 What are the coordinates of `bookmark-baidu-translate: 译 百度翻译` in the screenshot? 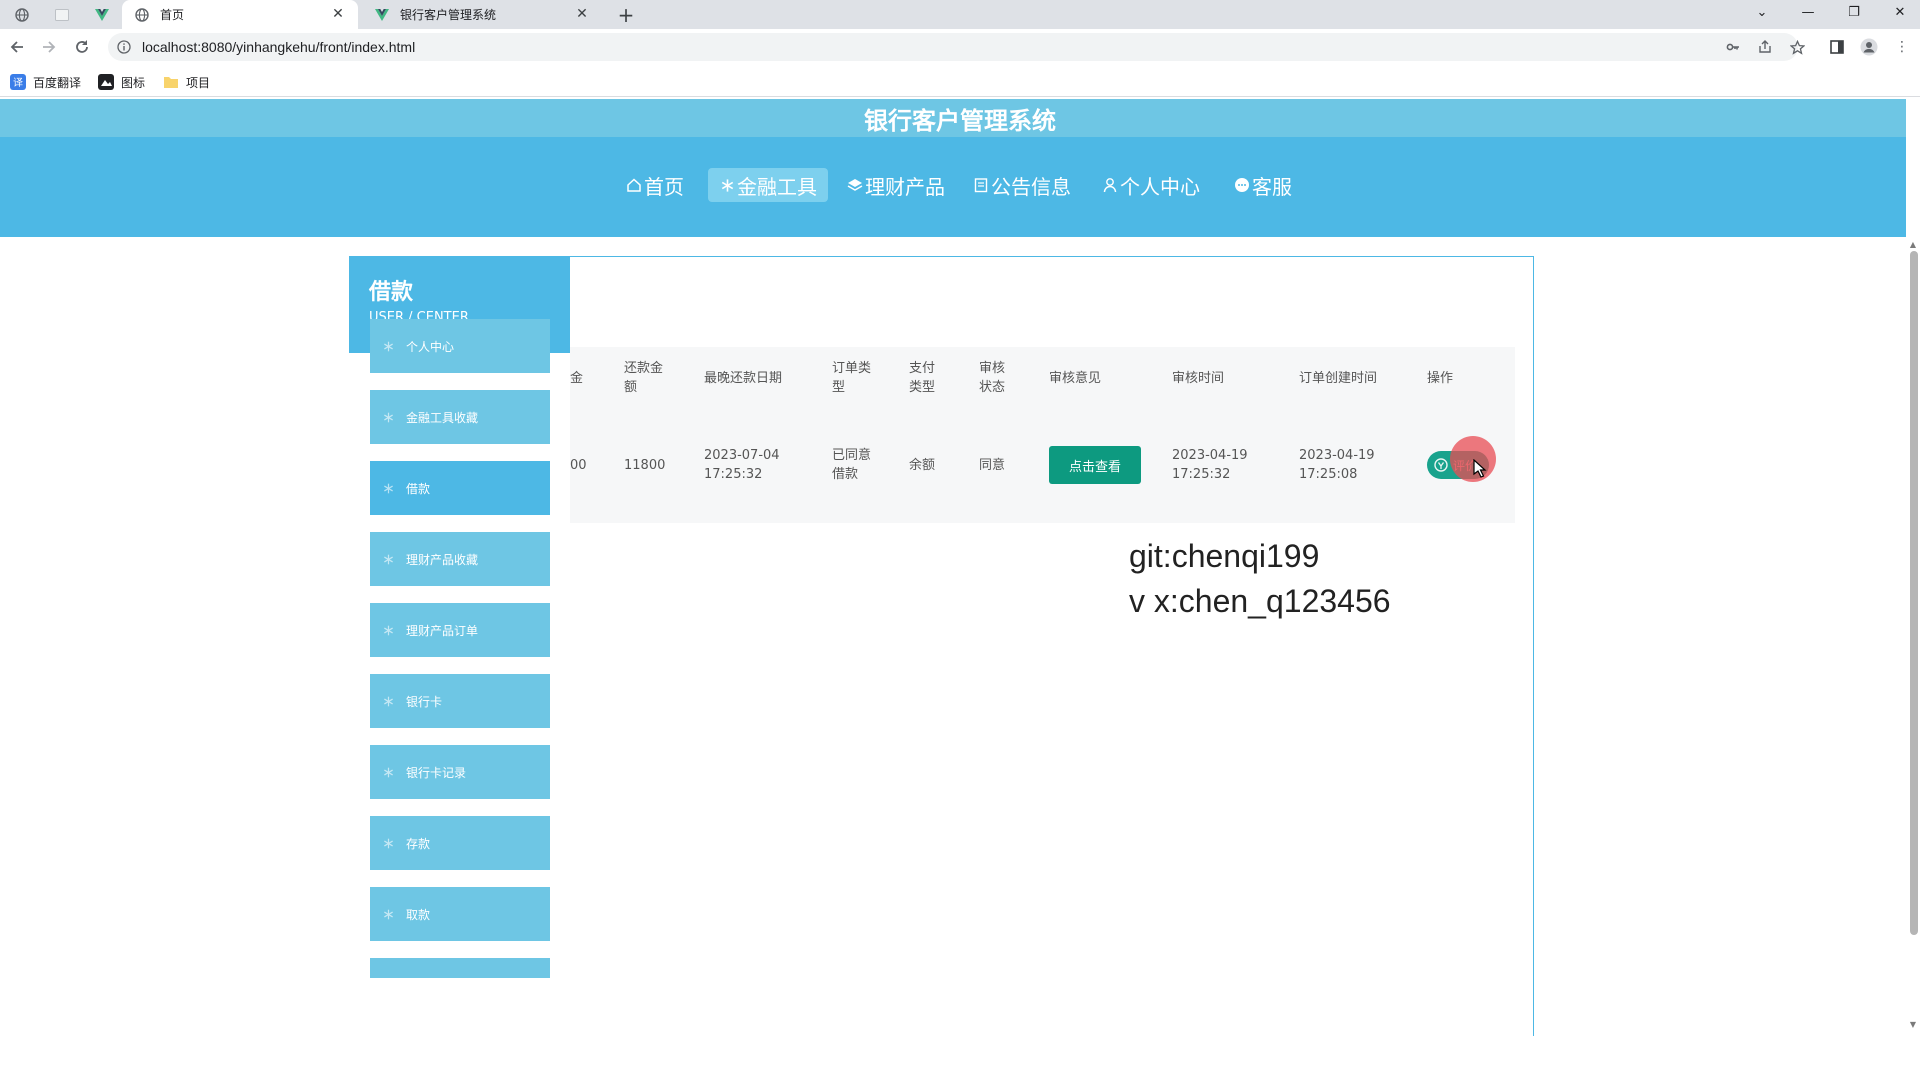 It's located at (45, 82).